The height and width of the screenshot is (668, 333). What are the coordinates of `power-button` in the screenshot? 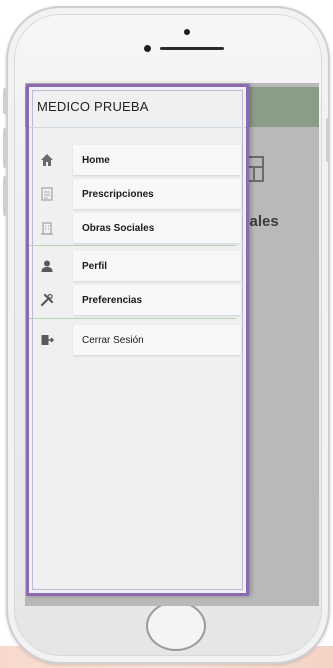 It's located at (328, 140).